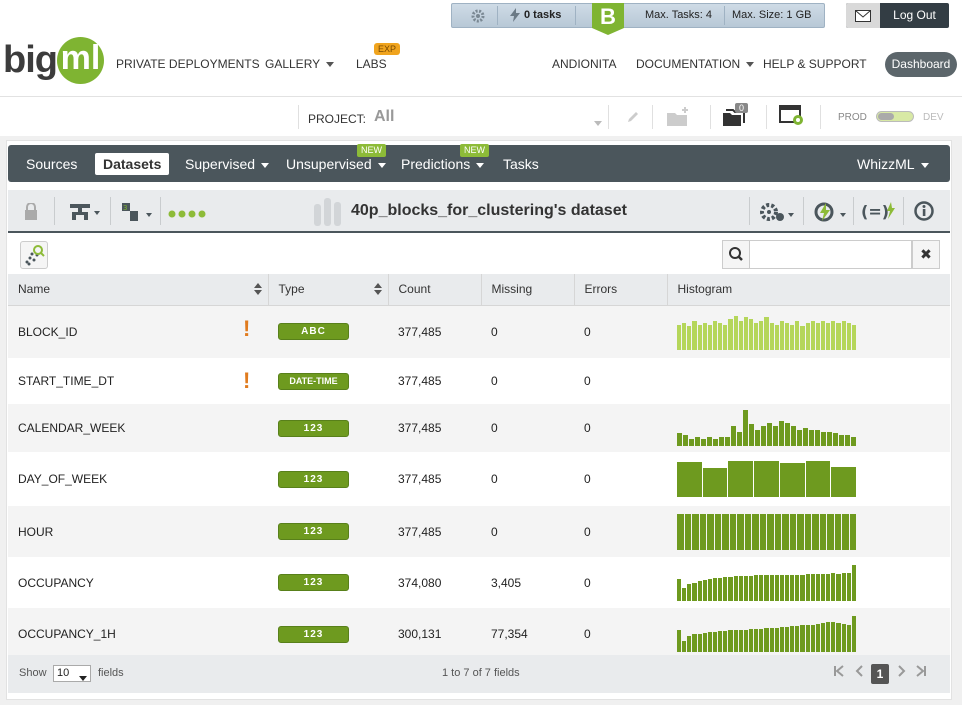 The image size is (962, 705). Describe the element at coordinates (830, 214) in the screenshot. I see `one-click-model-icon` at that location.